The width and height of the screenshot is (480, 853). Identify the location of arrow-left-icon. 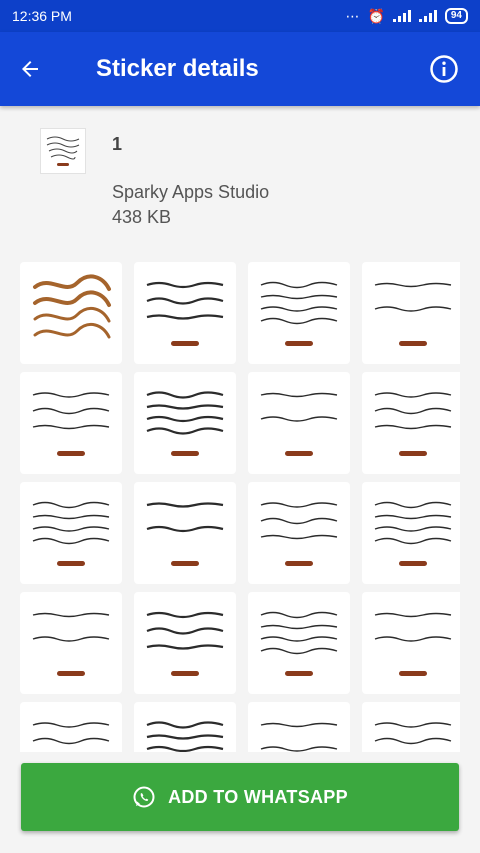
(30, 69).